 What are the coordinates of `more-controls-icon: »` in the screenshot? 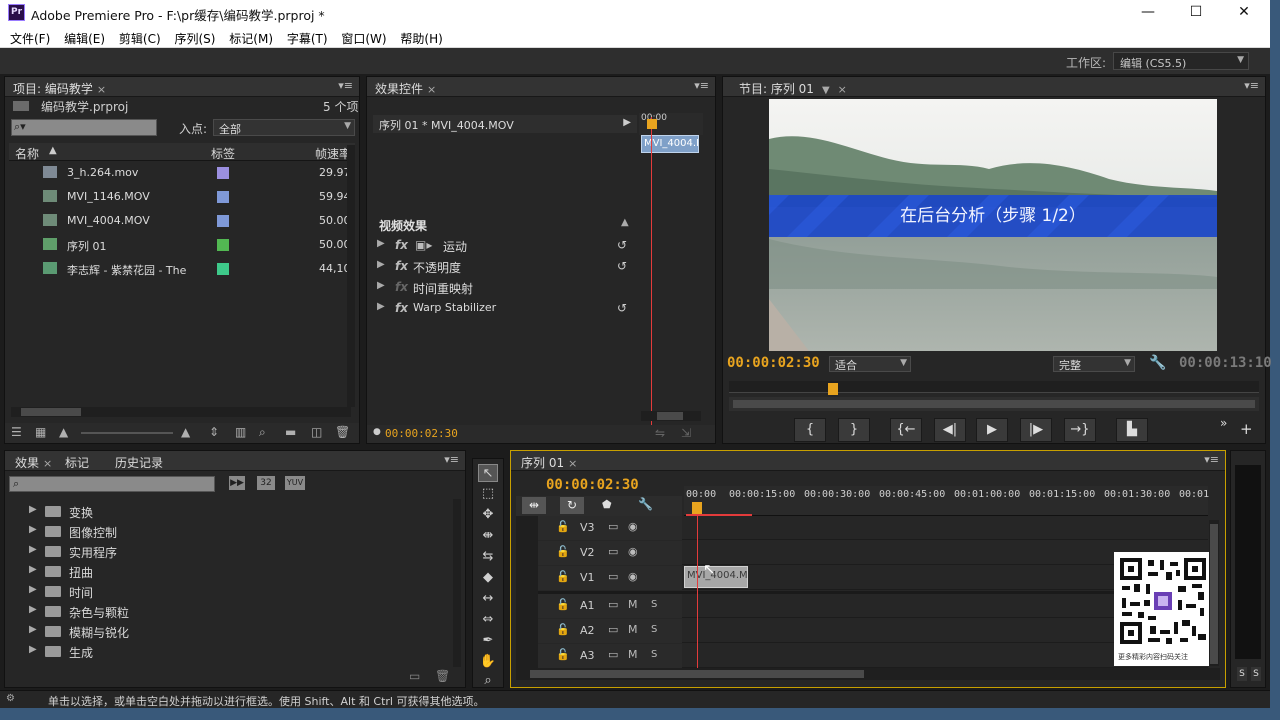 It's located at (1223, 423).